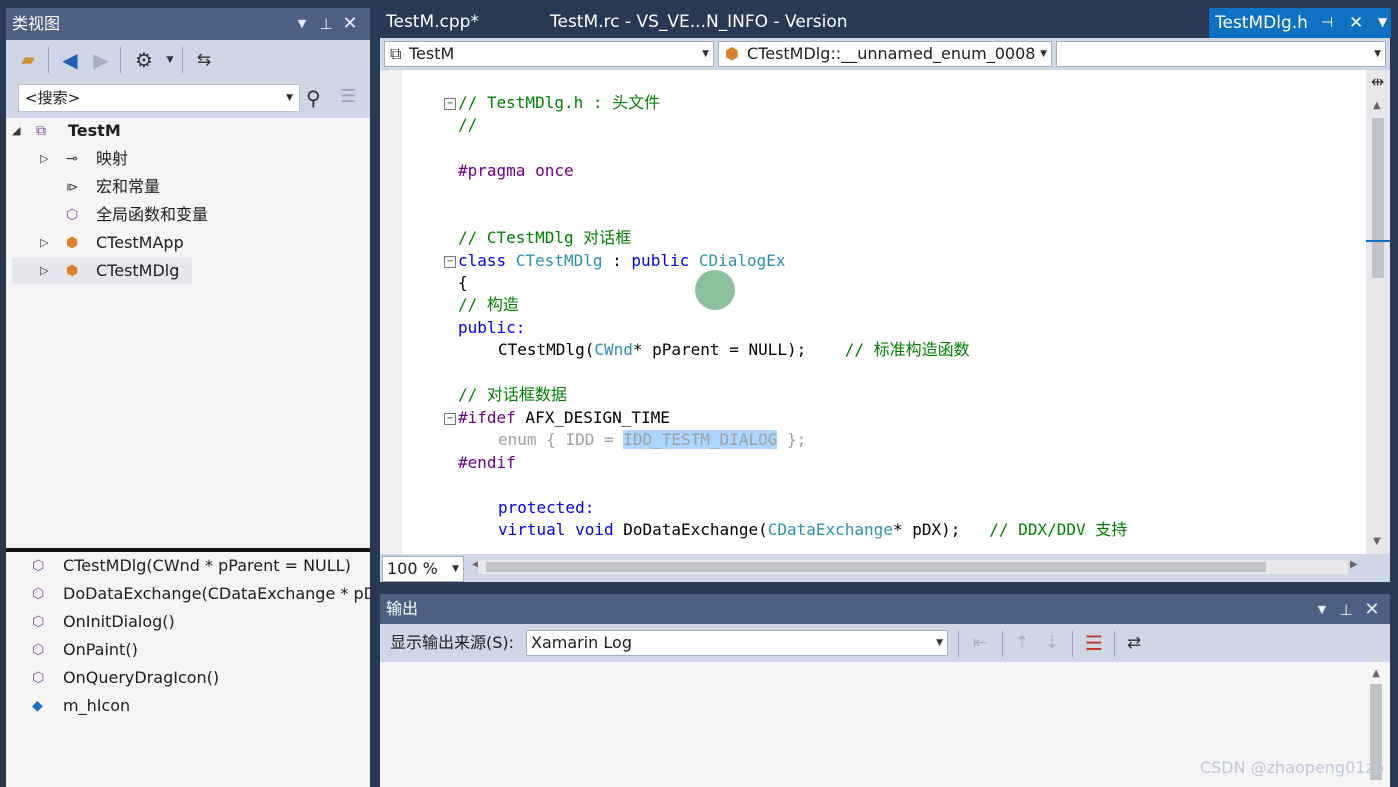 This screenshot has width=1398, height=787. I want to click on code-line-comment-data: // 对话框数据, so click(512, 394).